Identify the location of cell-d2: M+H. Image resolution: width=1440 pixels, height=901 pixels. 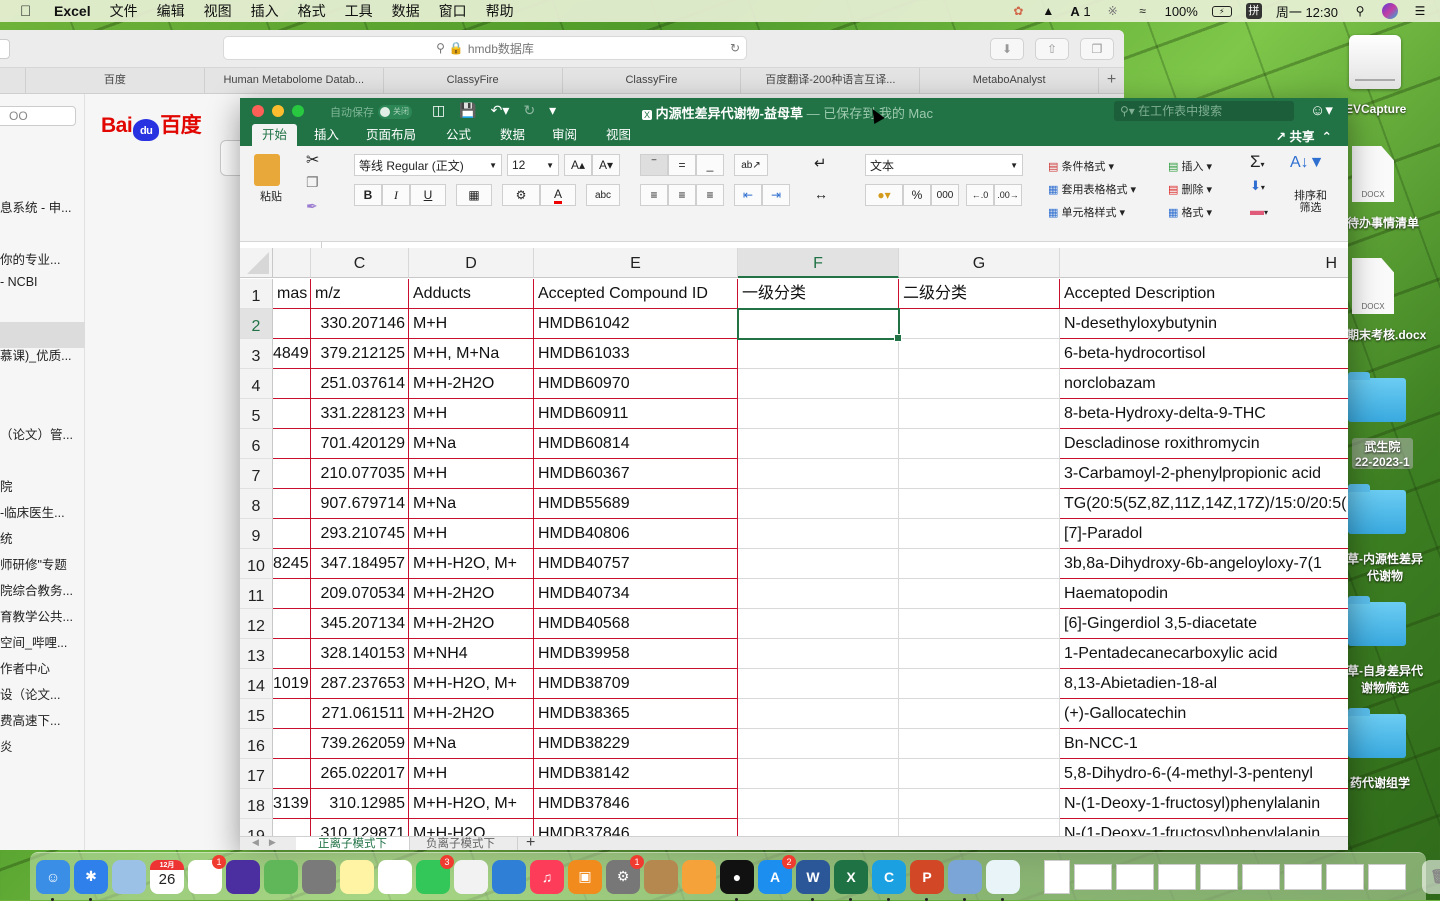
(471, 324).